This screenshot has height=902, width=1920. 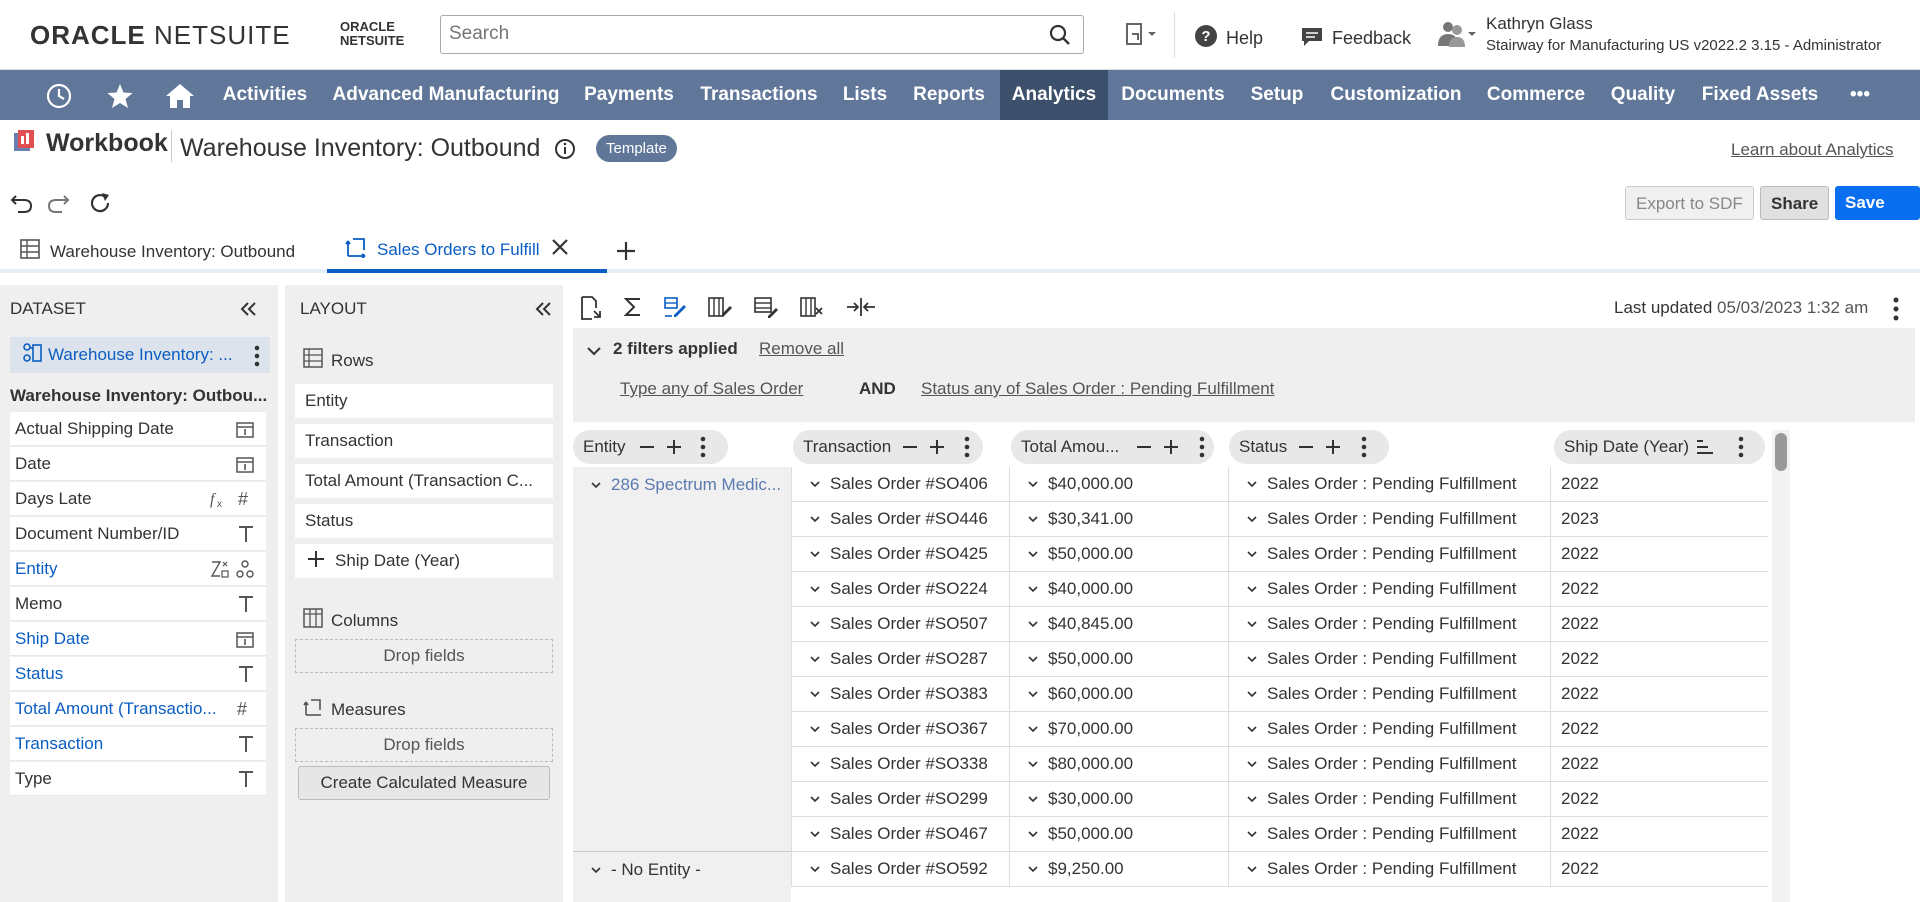 I want to click on nav-commerce: Commerce, so click(x=1536, y=95).